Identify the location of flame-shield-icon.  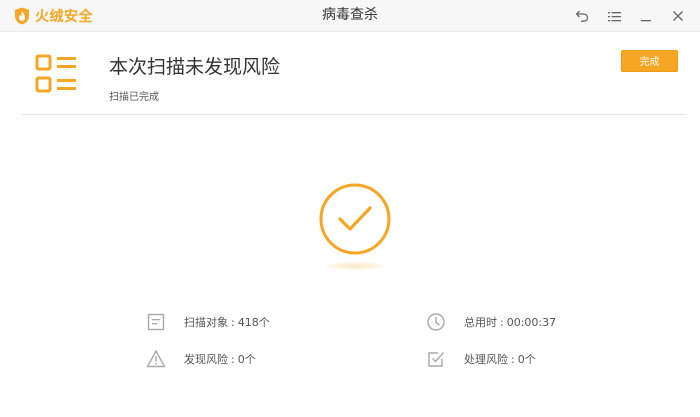
(22, 16).